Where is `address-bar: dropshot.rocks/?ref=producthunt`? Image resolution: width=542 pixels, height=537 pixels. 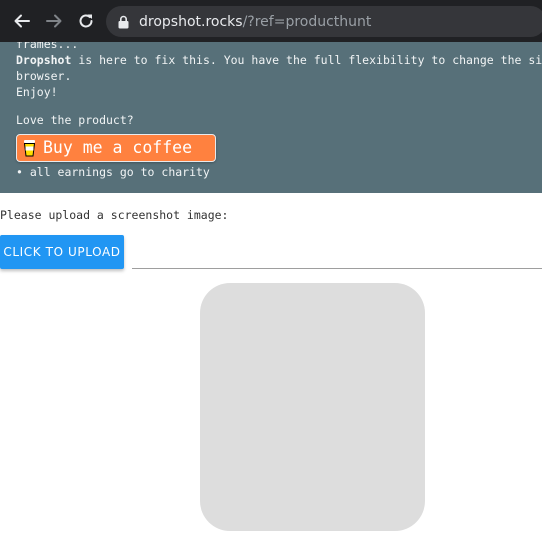 address-bar: dropshot.rocks/?ref=producthunt is located at coordinates (324, 21).